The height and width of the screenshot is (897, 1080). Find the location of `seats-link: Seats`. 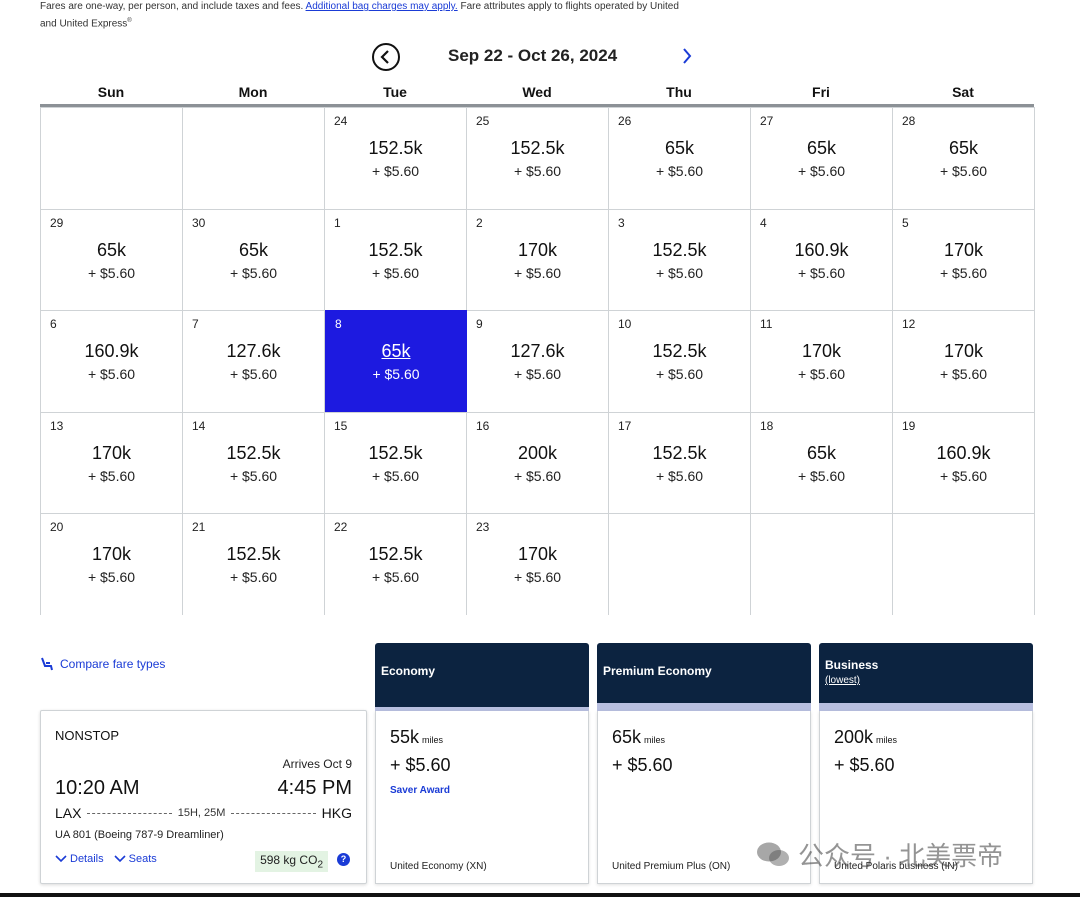

seats-link: Seats is located at coordinates (135, 859).